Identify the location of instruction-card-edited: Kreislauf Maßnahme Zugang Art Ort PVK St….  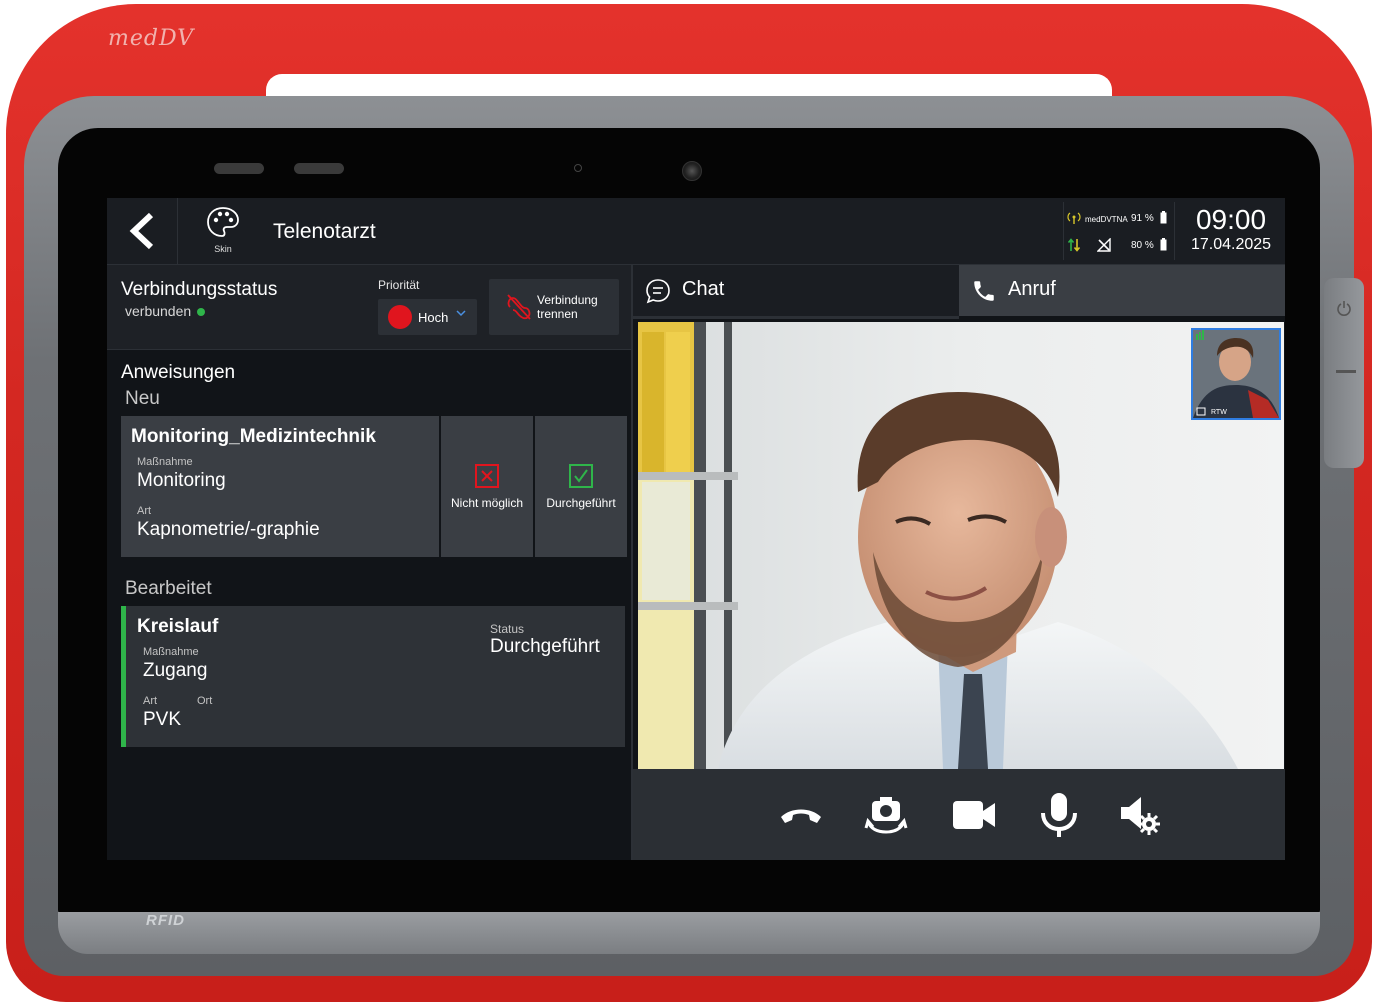
(373, 676).